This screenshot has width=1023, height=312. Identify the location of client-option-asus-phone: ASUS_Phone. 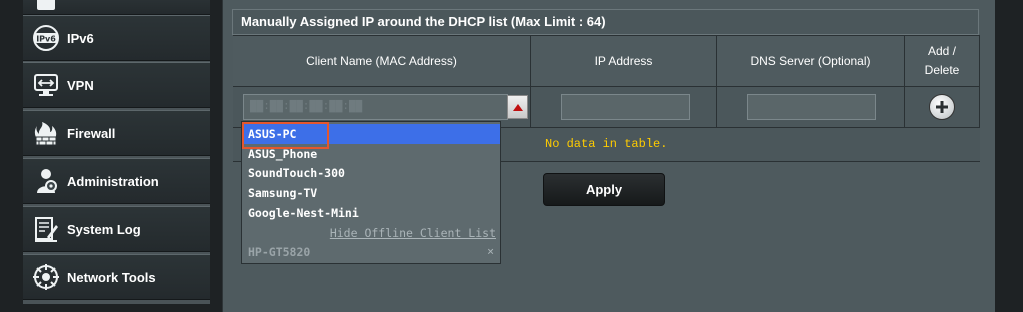
(371, 154).